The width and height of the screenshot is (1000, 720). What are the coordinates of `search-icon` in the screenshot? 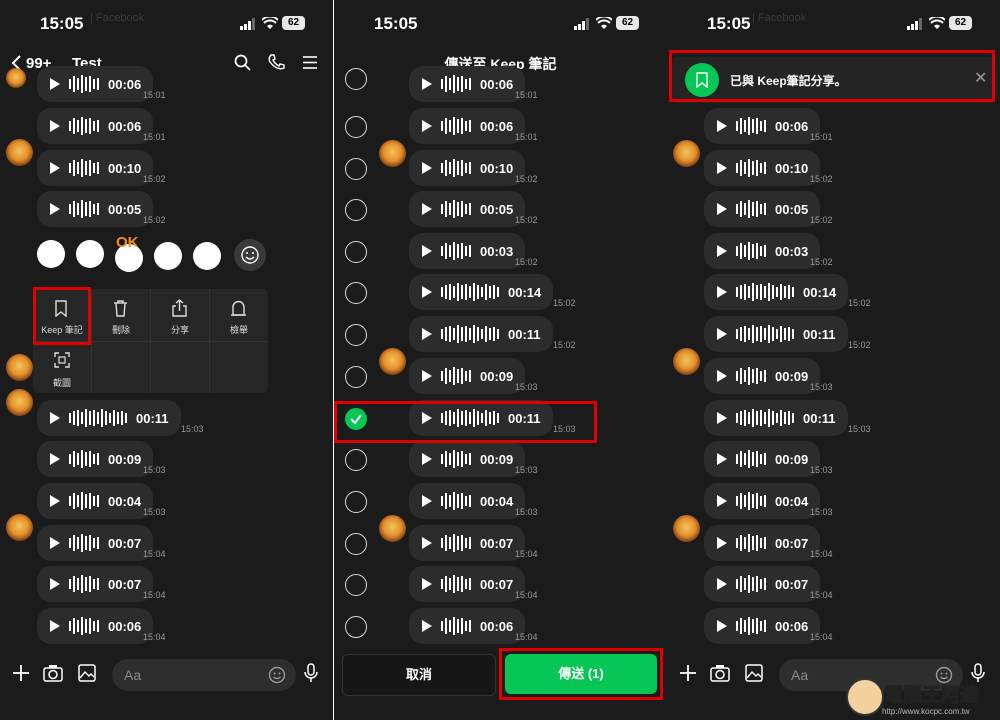 It's located at (242, 62).